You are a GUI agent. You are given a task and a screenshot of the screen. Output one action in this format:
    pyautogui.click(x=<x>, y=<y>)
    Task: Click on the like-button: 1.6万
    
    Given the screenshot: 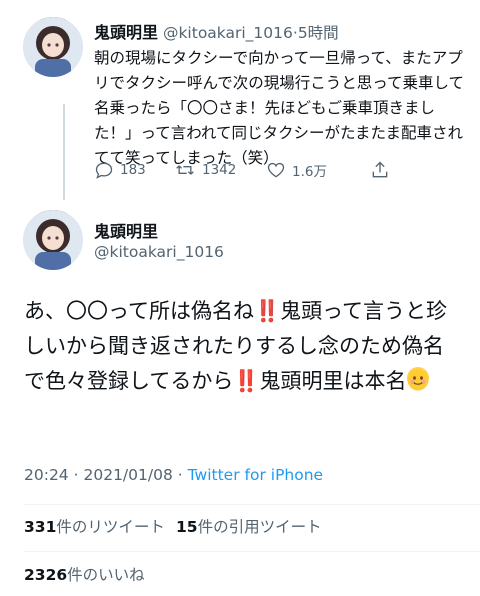 What is the action you would take?
    pyautogui.click(x=296, y=170)
    